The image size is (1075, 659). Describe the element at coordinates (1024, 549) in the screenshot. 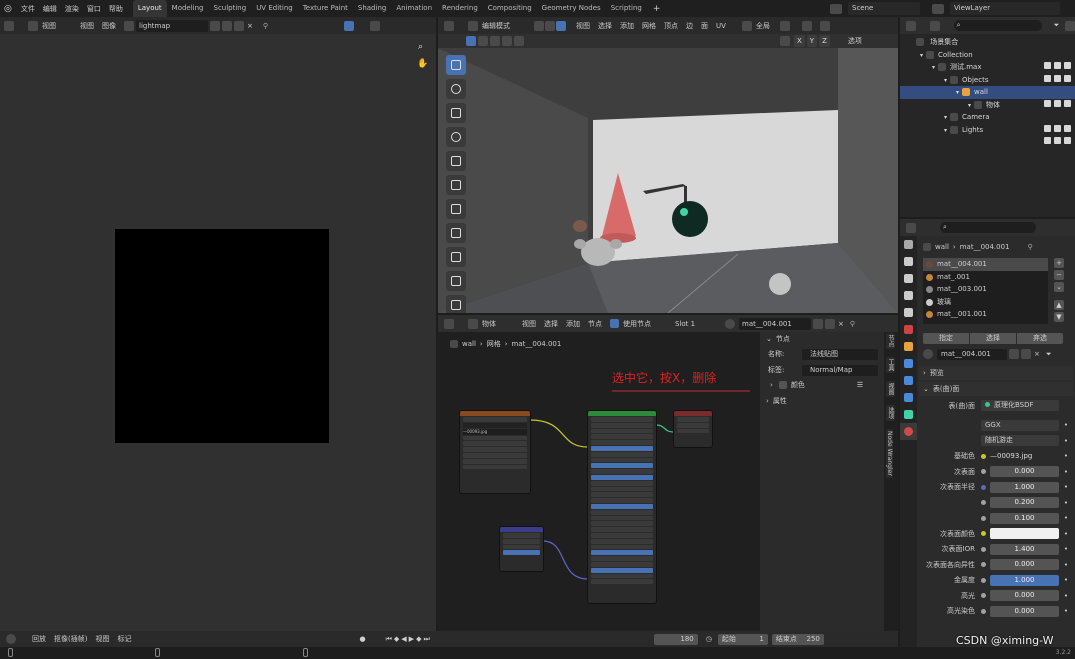

I see `shader-input-field: 1.400` at that location.